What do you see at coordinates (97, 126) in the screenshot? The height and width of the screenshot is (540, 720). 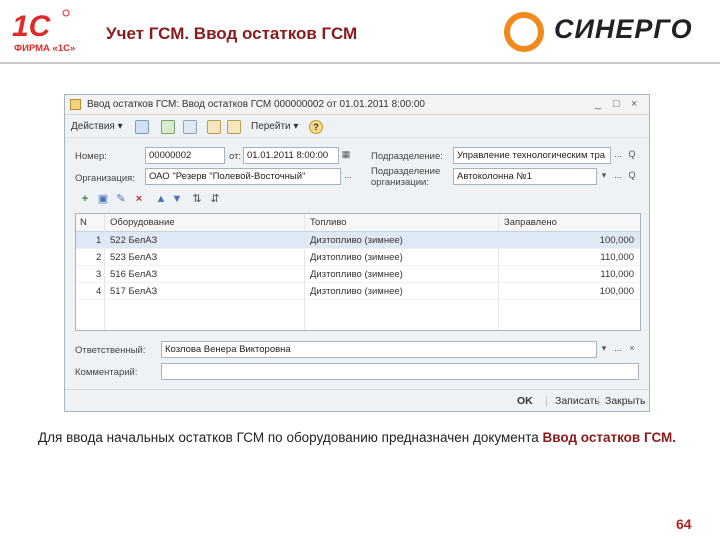 I see `actions-menu: Действия ▾` at bounding box center [97, 126].